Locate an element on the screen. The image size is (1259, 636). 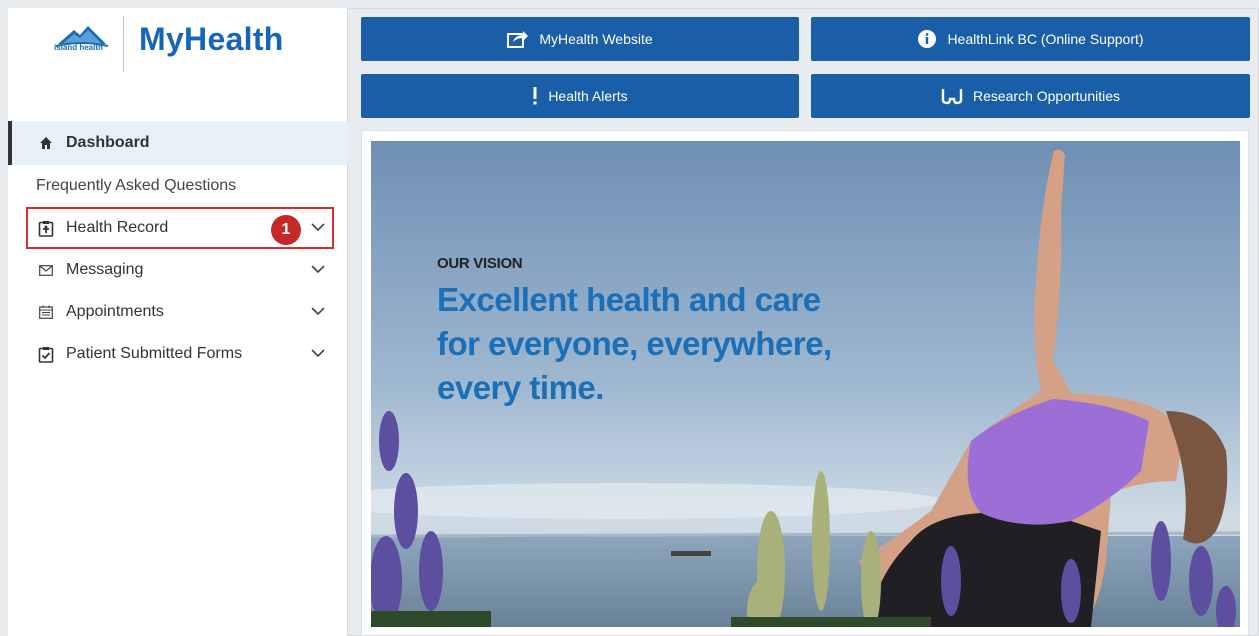
button-label: HealthLink BC (Online Support) is located at coordinates (1045, 39).